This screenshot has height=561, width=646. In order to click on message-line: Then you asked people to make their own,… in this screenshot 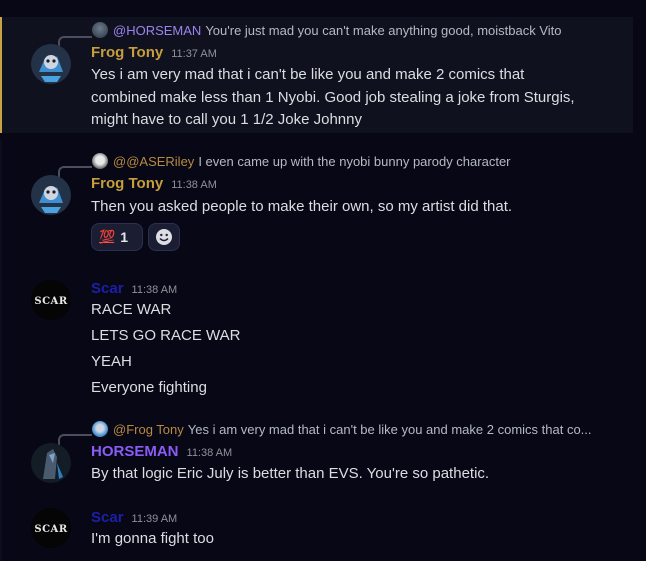, I will do `click(302, 206)`.